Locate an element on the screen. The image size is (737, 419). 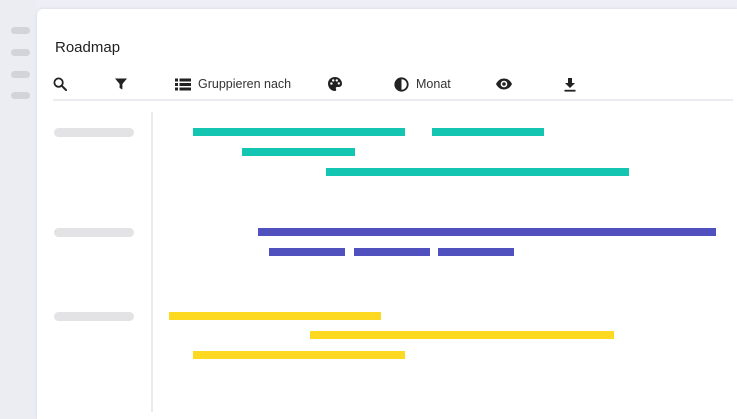
download-button is located at coordinates (570, 84).